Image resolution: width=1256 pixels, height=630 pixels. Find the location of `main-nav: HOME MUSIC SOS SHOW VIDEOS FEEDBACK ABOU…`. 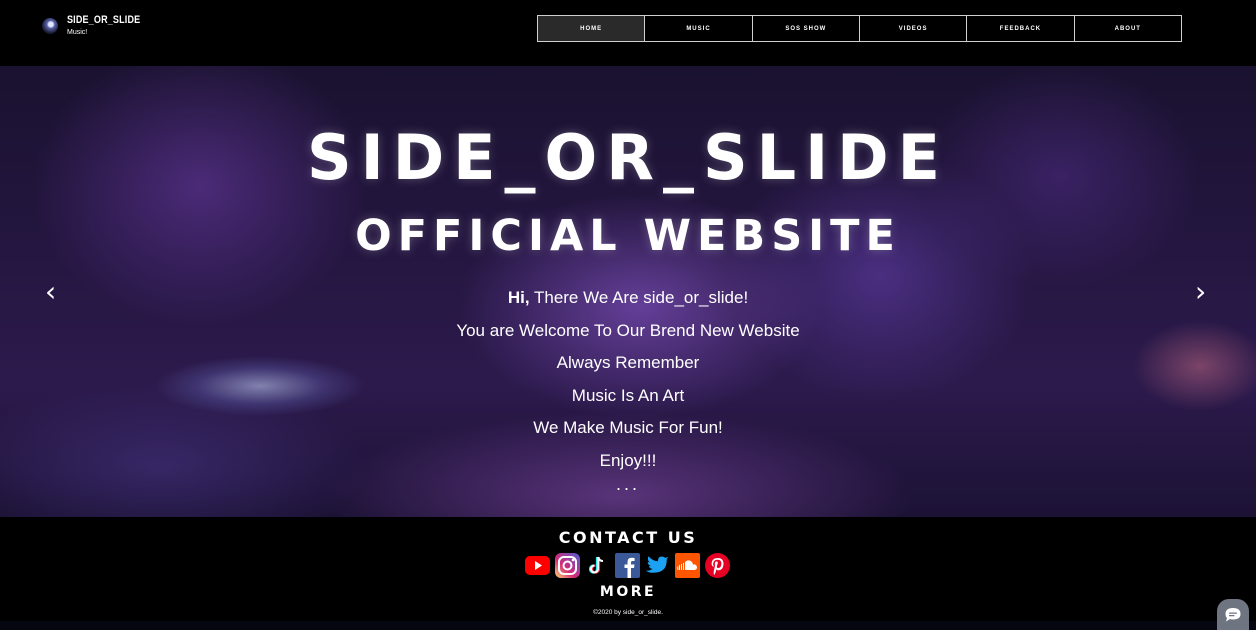

main-nav: HOME MUSIC SOS SHOW VIDEOS FEEDBACK ABOU… is located at coordinates (859, 28).